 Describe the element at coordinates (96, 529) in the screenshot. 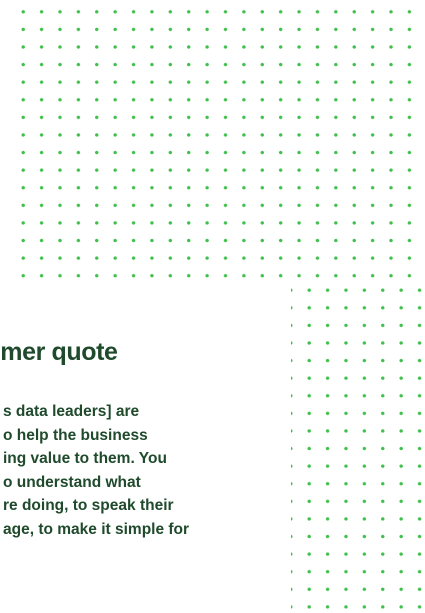

I see `quote-line: age, to make it simple for` at that location.